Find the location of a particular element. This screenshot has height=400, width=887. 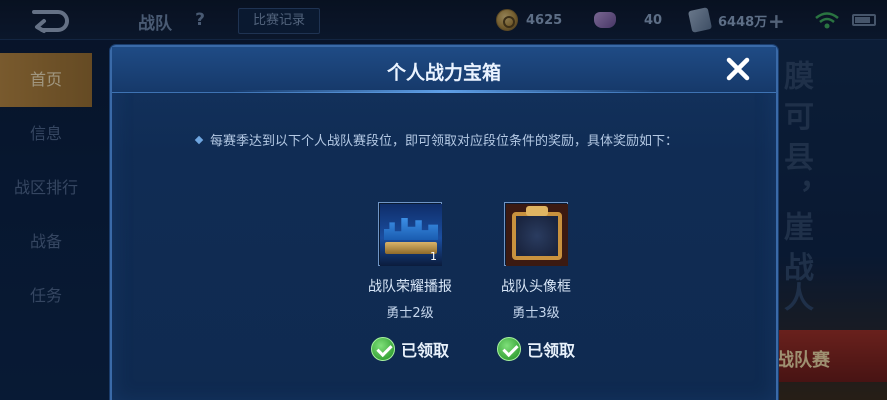

close-button is located at coordinates (738, 69).